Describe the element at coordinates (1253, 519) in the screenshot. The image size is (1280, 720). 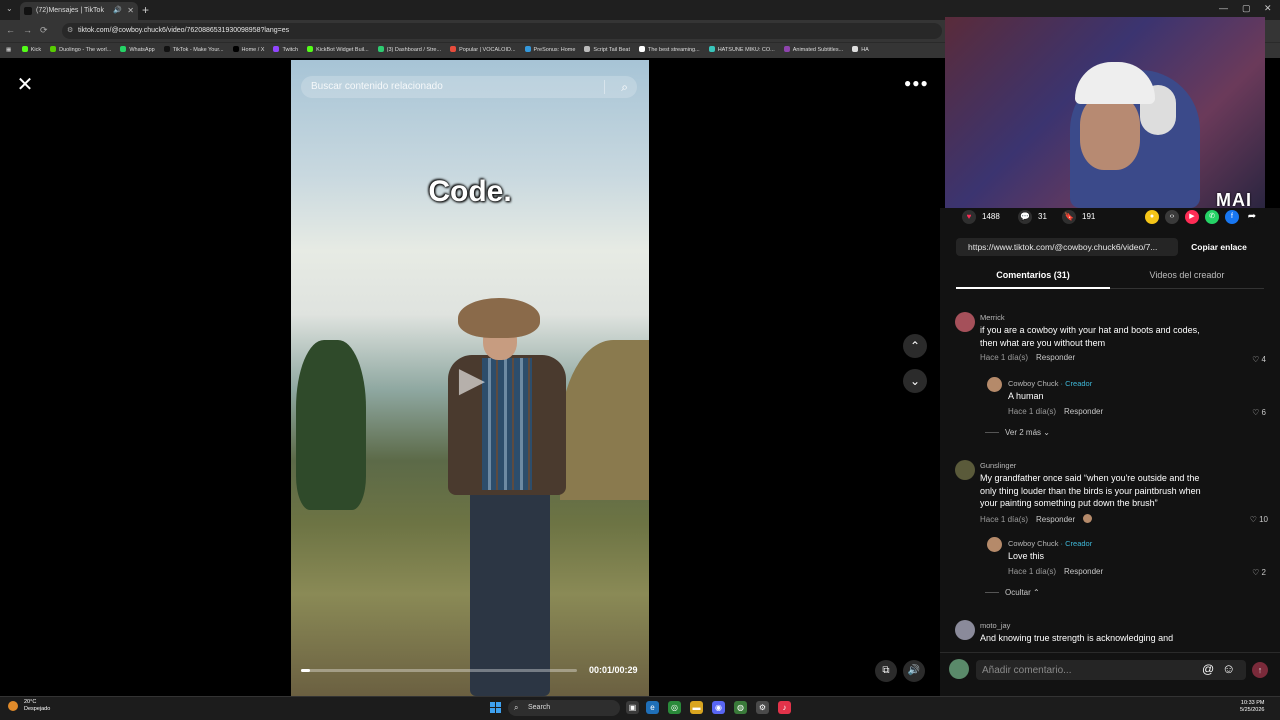
I see `comment-like: ♡ 10` at that location.